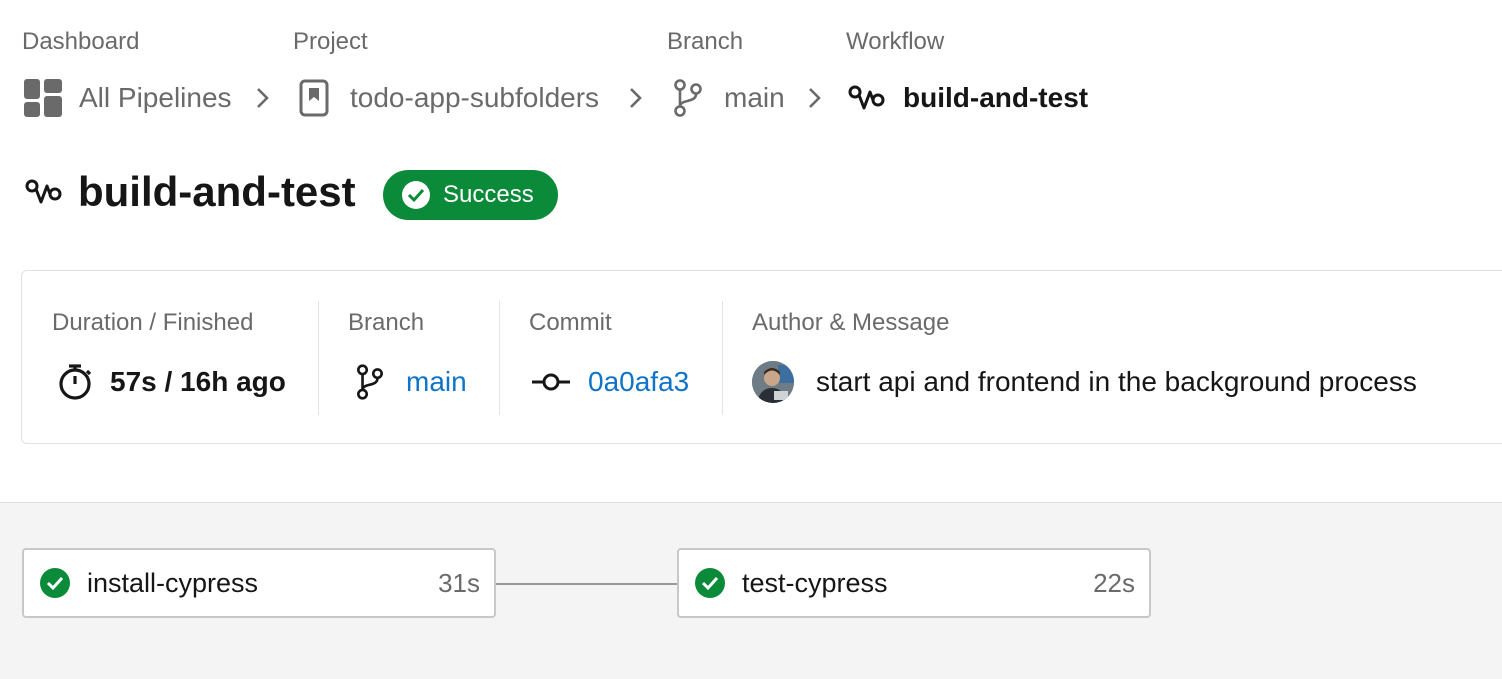  I want to click on duration-text: 57s / 16h ago, so click(198, 381).